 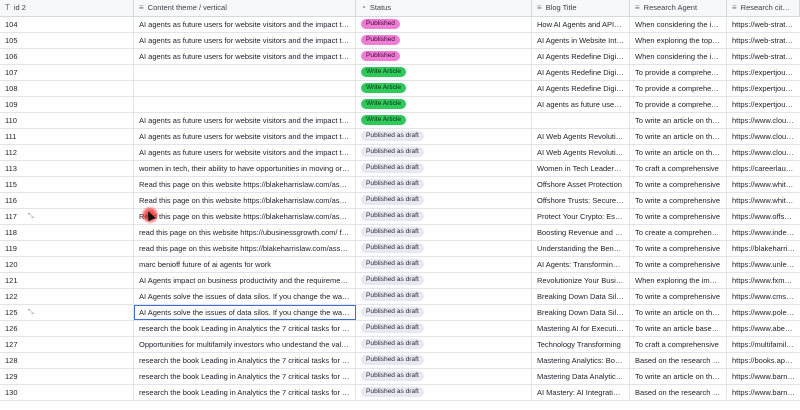 I want to click on id-cell: 107, so click(x=67, y=72).